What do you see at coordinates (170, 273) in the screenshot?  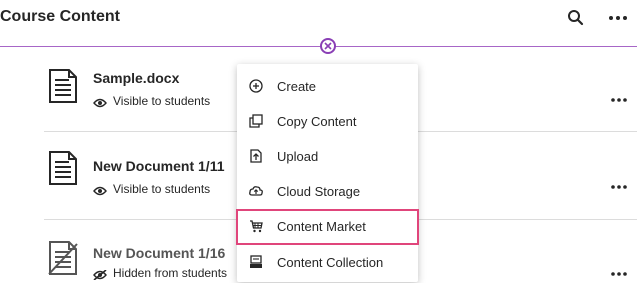 I see `status-text: Hidden from students` at bounding box center [170, 273].